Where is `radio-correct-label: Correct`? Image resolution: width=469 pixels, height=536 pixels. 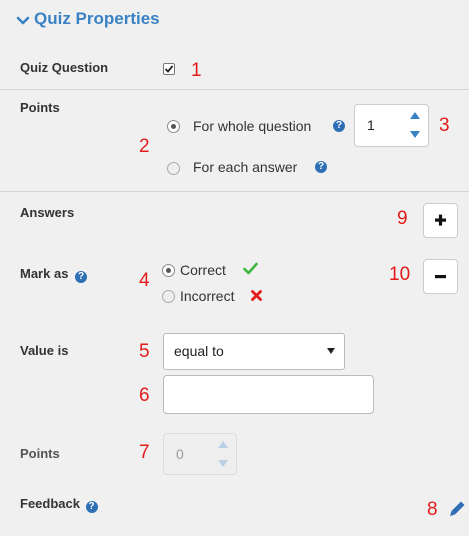
radio-correct-label: Correct is located at coordinates (203, 270).